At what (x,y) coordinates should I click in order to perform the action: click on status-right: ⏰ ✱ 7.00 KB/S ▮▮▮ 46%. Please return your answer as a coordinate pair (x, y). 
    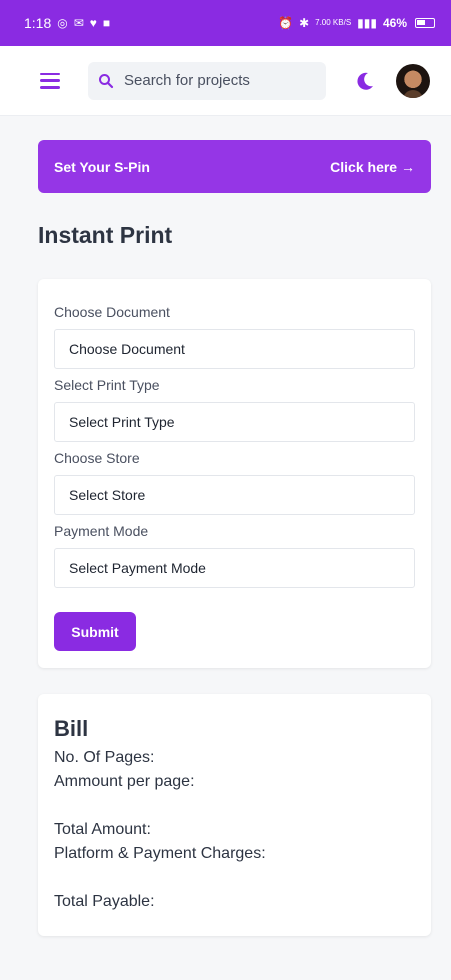
    Looking at the image, I should click on (356, 23).